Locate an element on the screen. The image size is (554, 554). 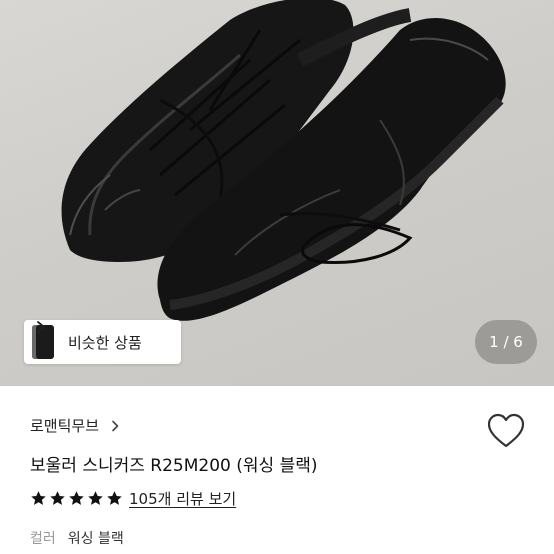
brand-name: 로맨틱무브 is located at coordinates (65, 426).